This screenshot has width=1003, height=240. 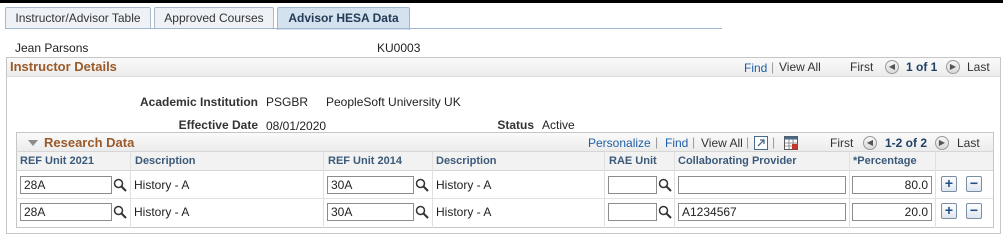 I want to click on row-divider, so click(x=505, y=198).